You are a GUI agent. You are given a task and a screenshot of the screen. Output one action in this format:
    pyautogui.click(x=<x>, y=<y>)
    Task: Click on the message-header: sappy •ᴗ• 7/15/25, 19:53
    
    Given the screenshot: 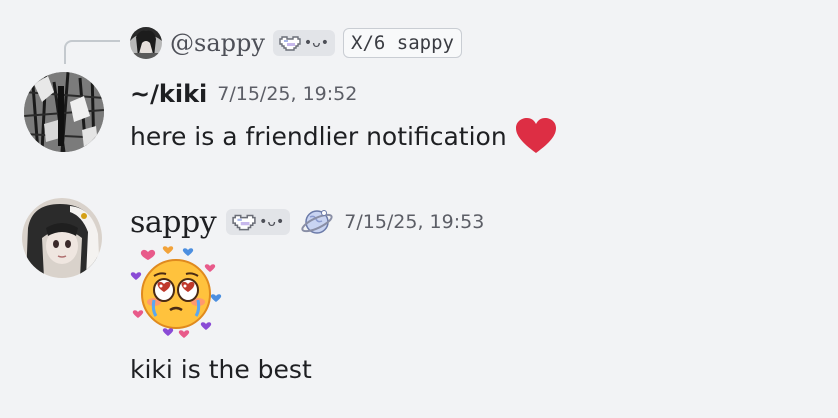 What is the action you would take?
    pyautogui.click(x=307, y=222)
    